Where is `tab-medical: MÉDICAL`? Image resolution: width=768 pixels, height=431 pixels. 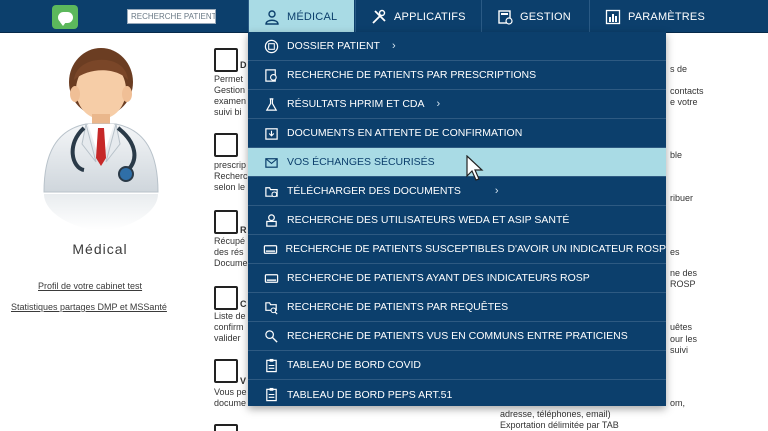
tab-medical: MÉDICAL is located at coordinates (301, 16).